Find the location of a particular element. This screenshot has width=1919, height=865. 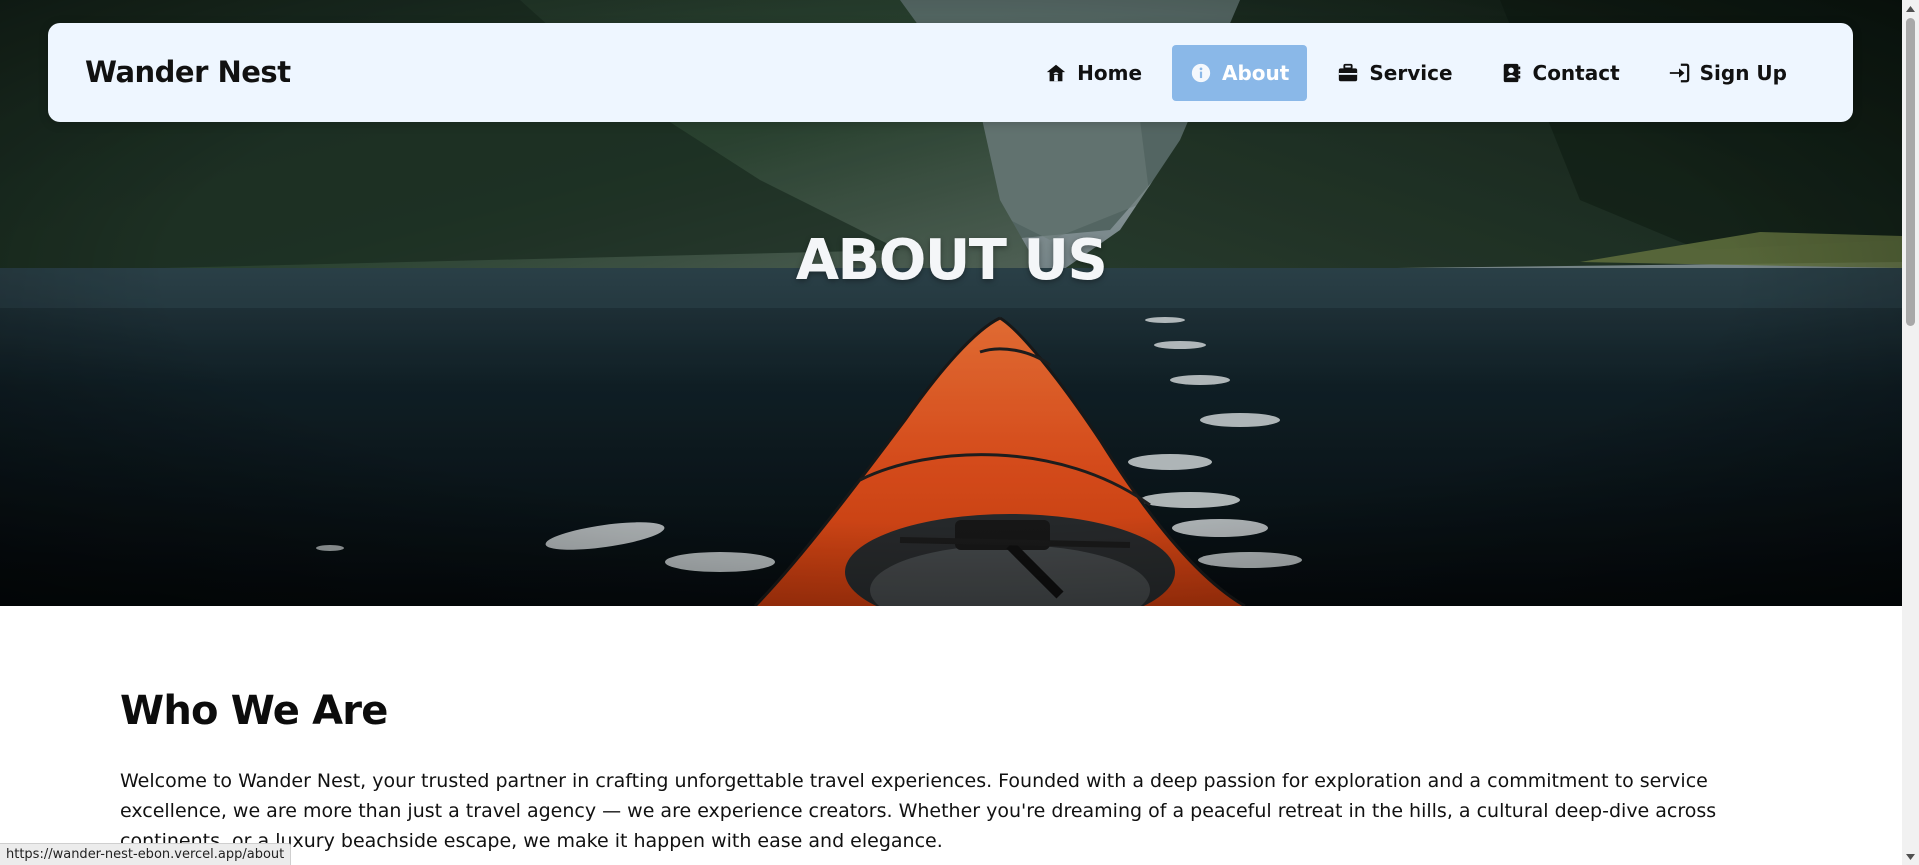

nav-item-contact: Contact is located at coordinates (1560, 73).